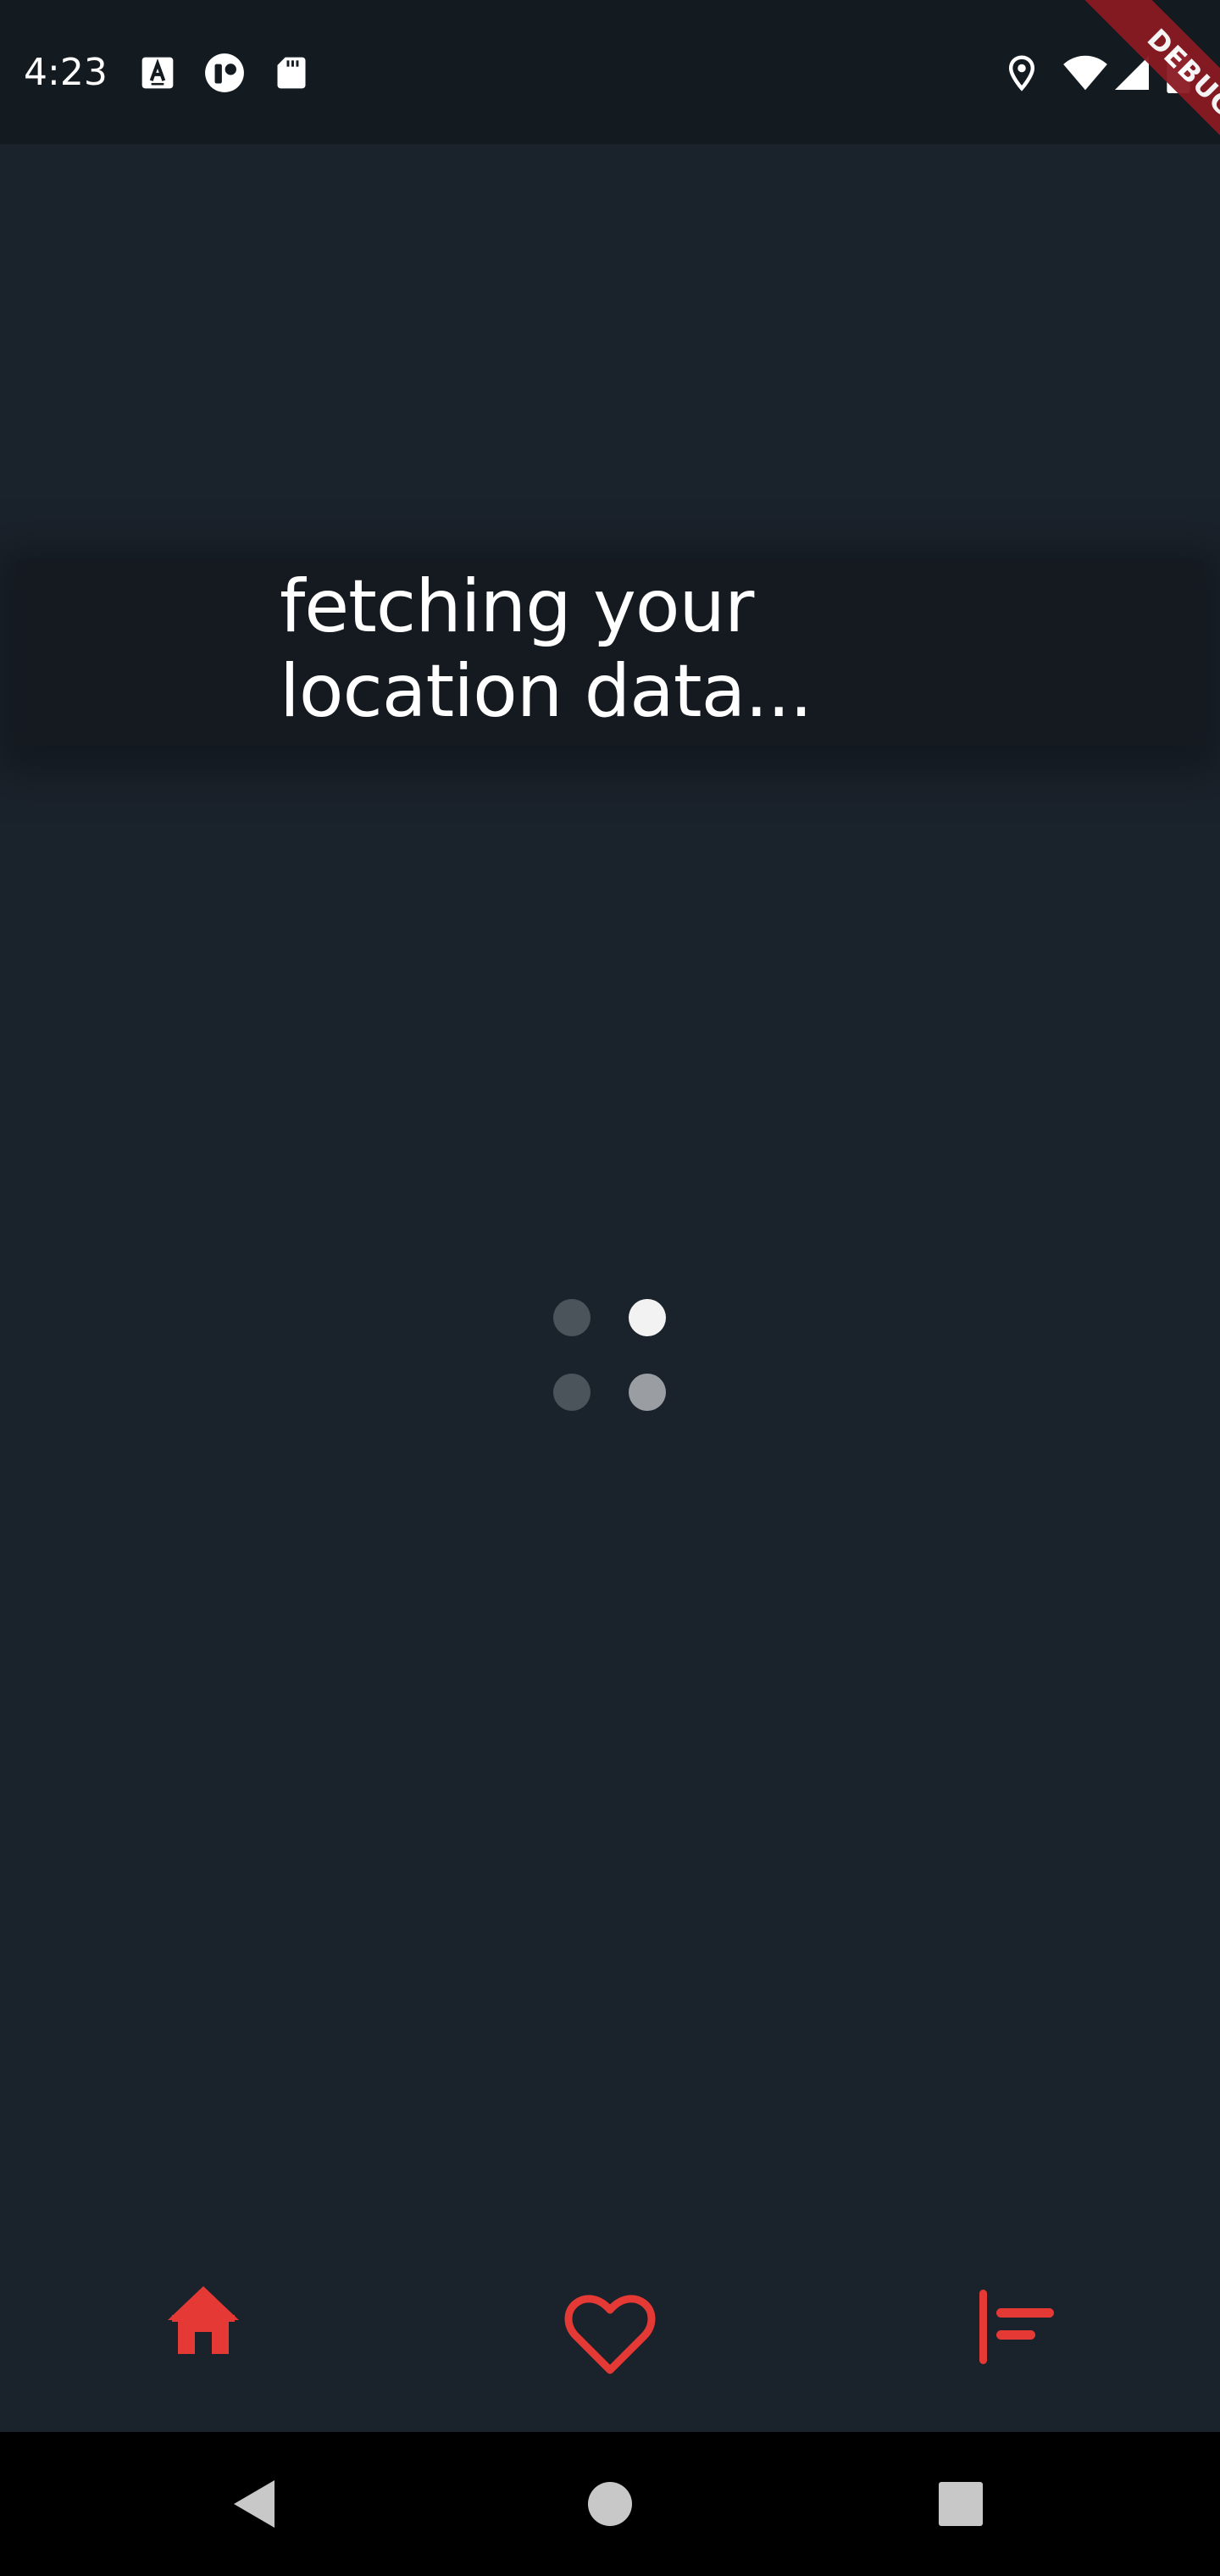  I want to click on back-icon, so click(256, 2504).